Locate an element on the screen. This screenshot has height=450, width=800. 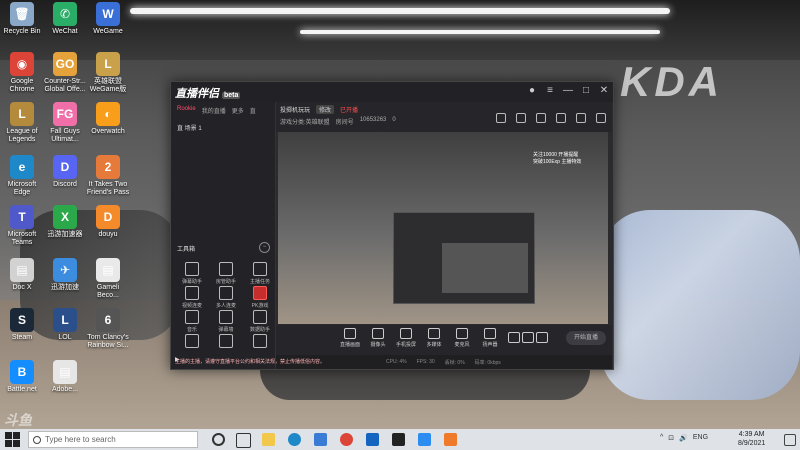
sidebar-tab: 直 is located at coordinates (253, 110).